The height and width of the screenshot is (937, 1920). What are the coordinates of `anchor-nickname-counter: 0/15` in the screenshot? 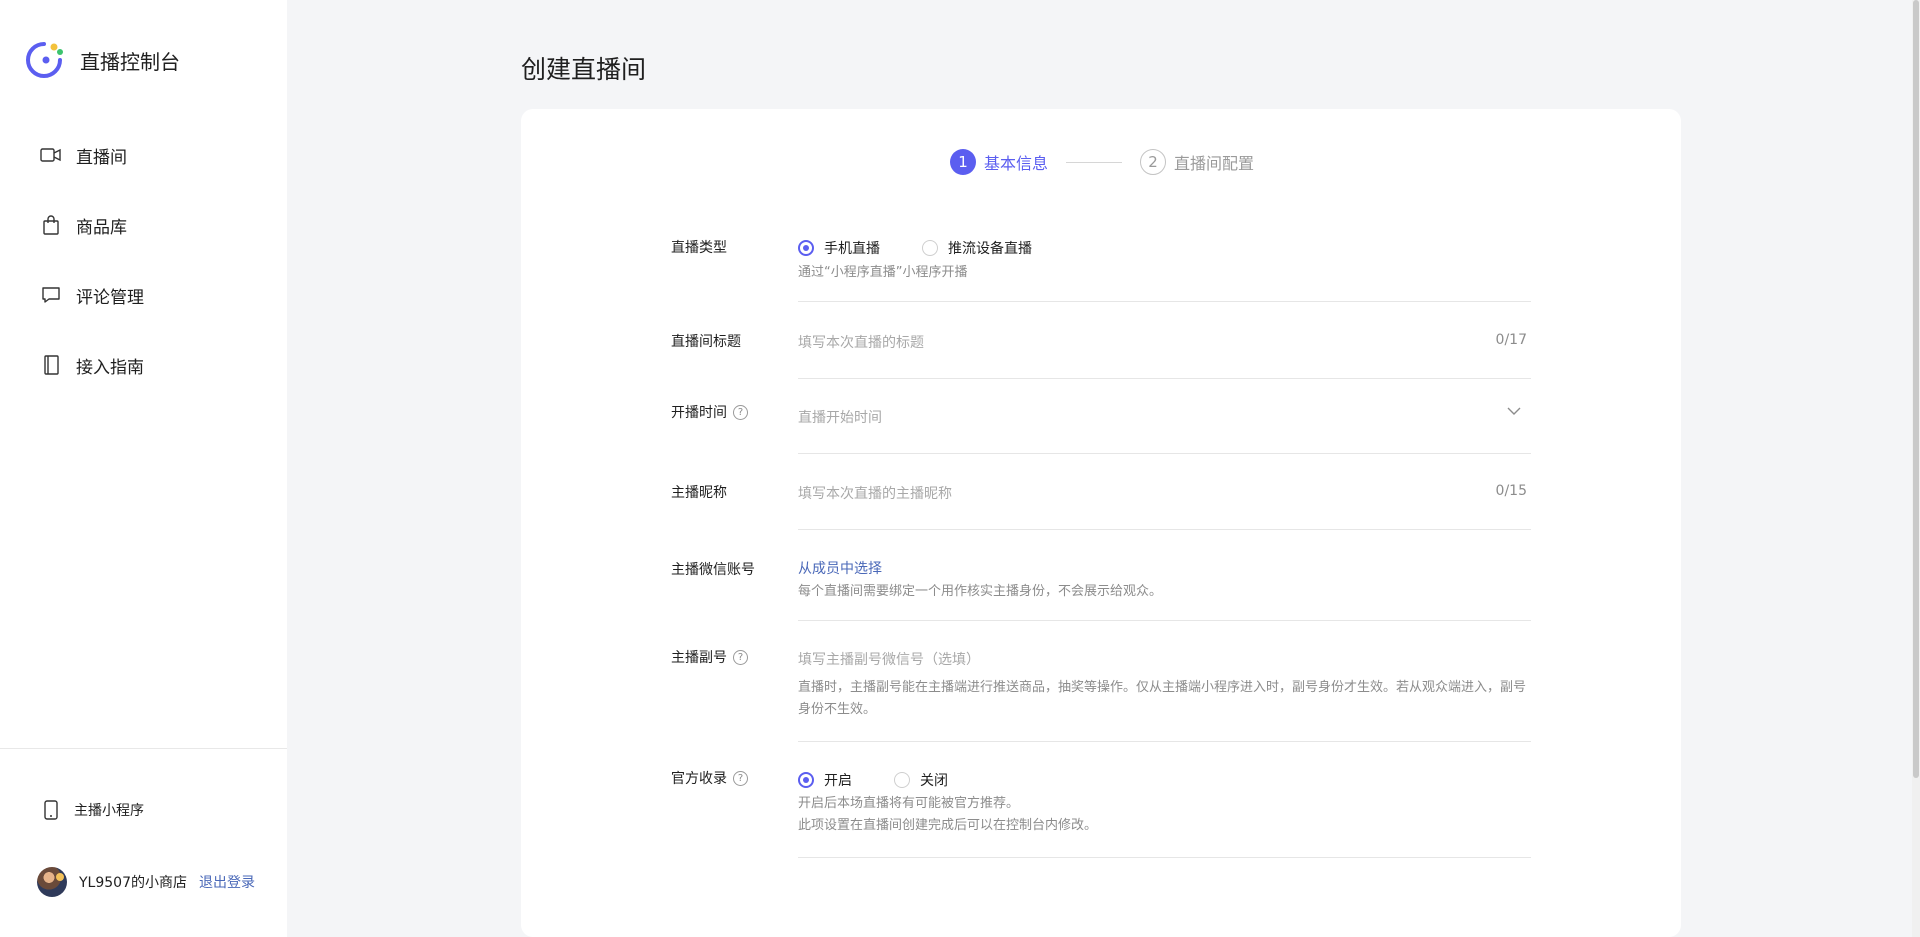 It's located at (1511, 491).